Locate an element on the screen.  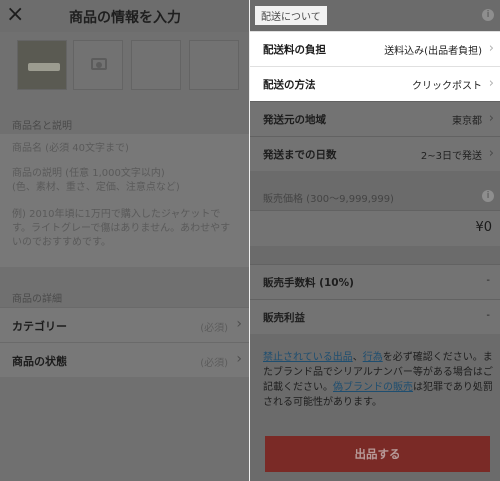
shipping-section-header: 配送について is located at coordinates (291, 15).